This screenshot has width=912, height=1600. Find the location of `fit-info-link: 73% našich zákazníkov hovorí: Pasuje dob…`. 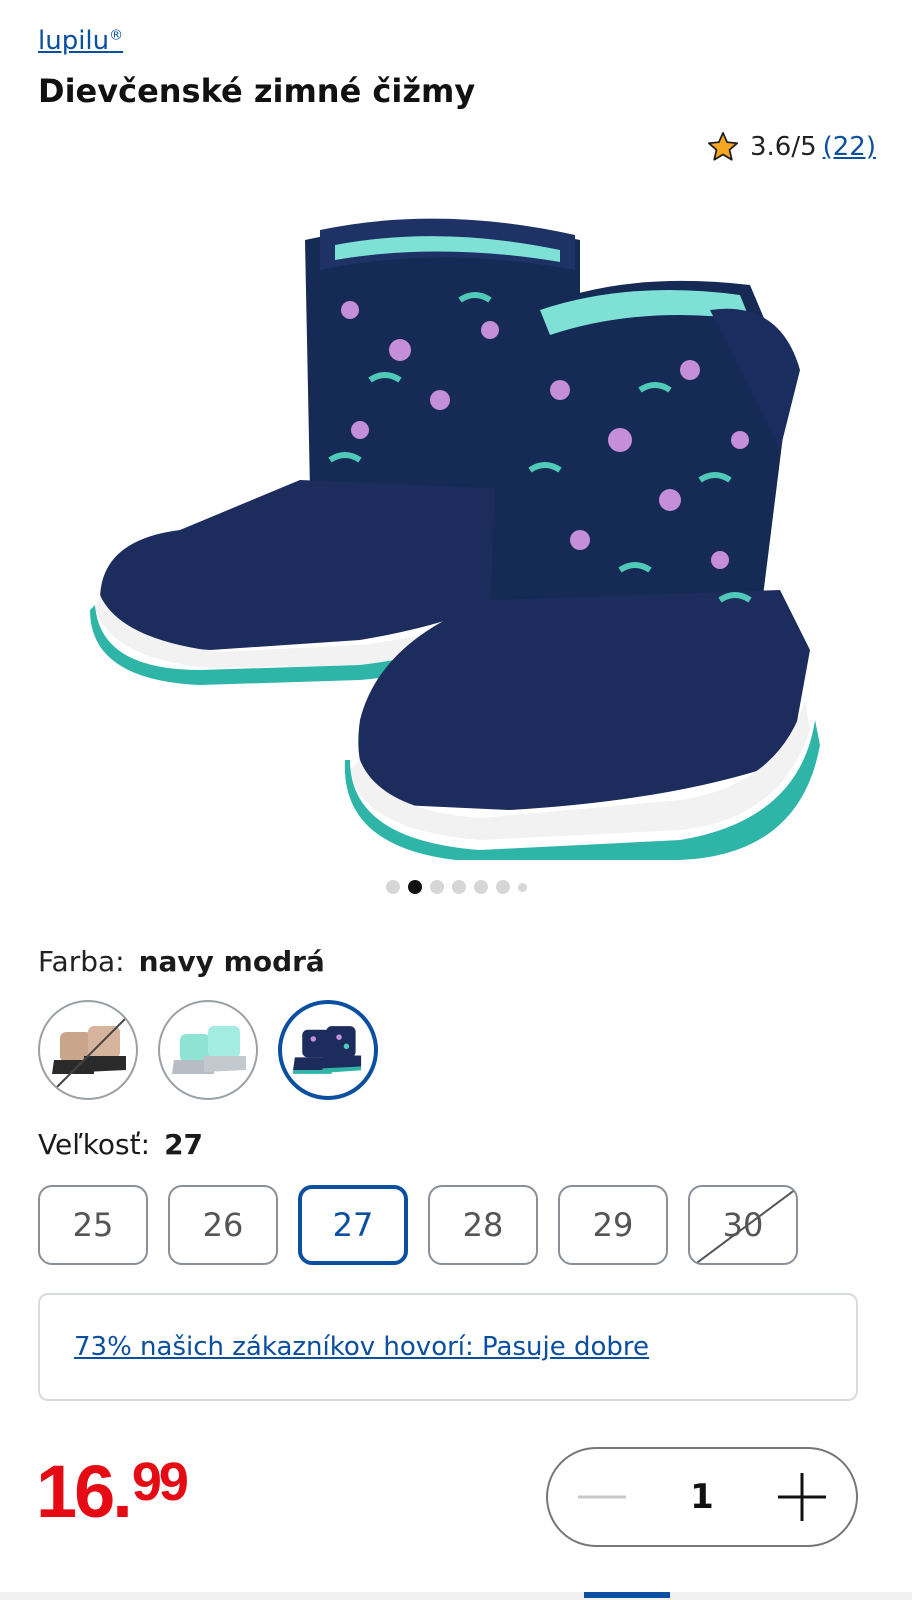

fit-info-link: 73% našich zákazníkov hovorí: Pasuje dob… is located at coordinates (361, 1347).